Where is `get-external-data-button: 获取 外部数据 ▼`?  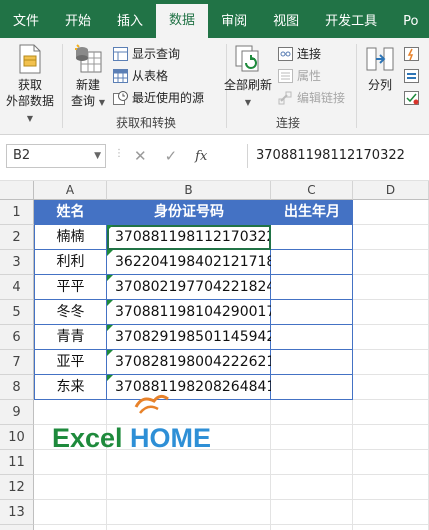
get-external-data-button: 获取 外部数据 ▼ is located at coordinates (30, 85).